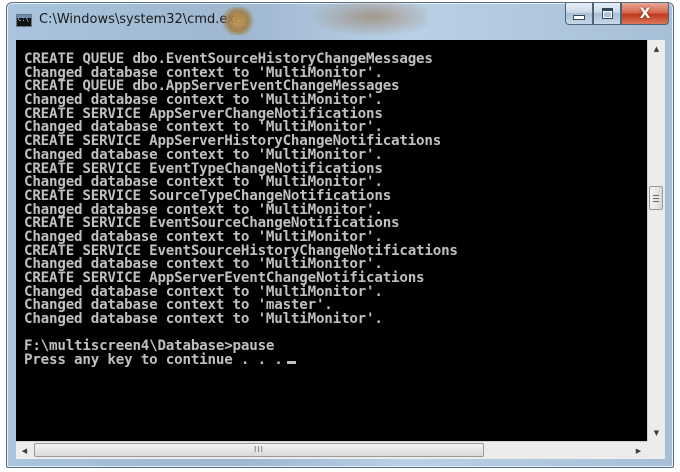 The height and width of the screenshot is (472, 680). What do you see at coordinates (141, 19) in the screenshot?
I see `window-title: C:\Windows\system32\cmd.exe` at bounding box center [141, 19].